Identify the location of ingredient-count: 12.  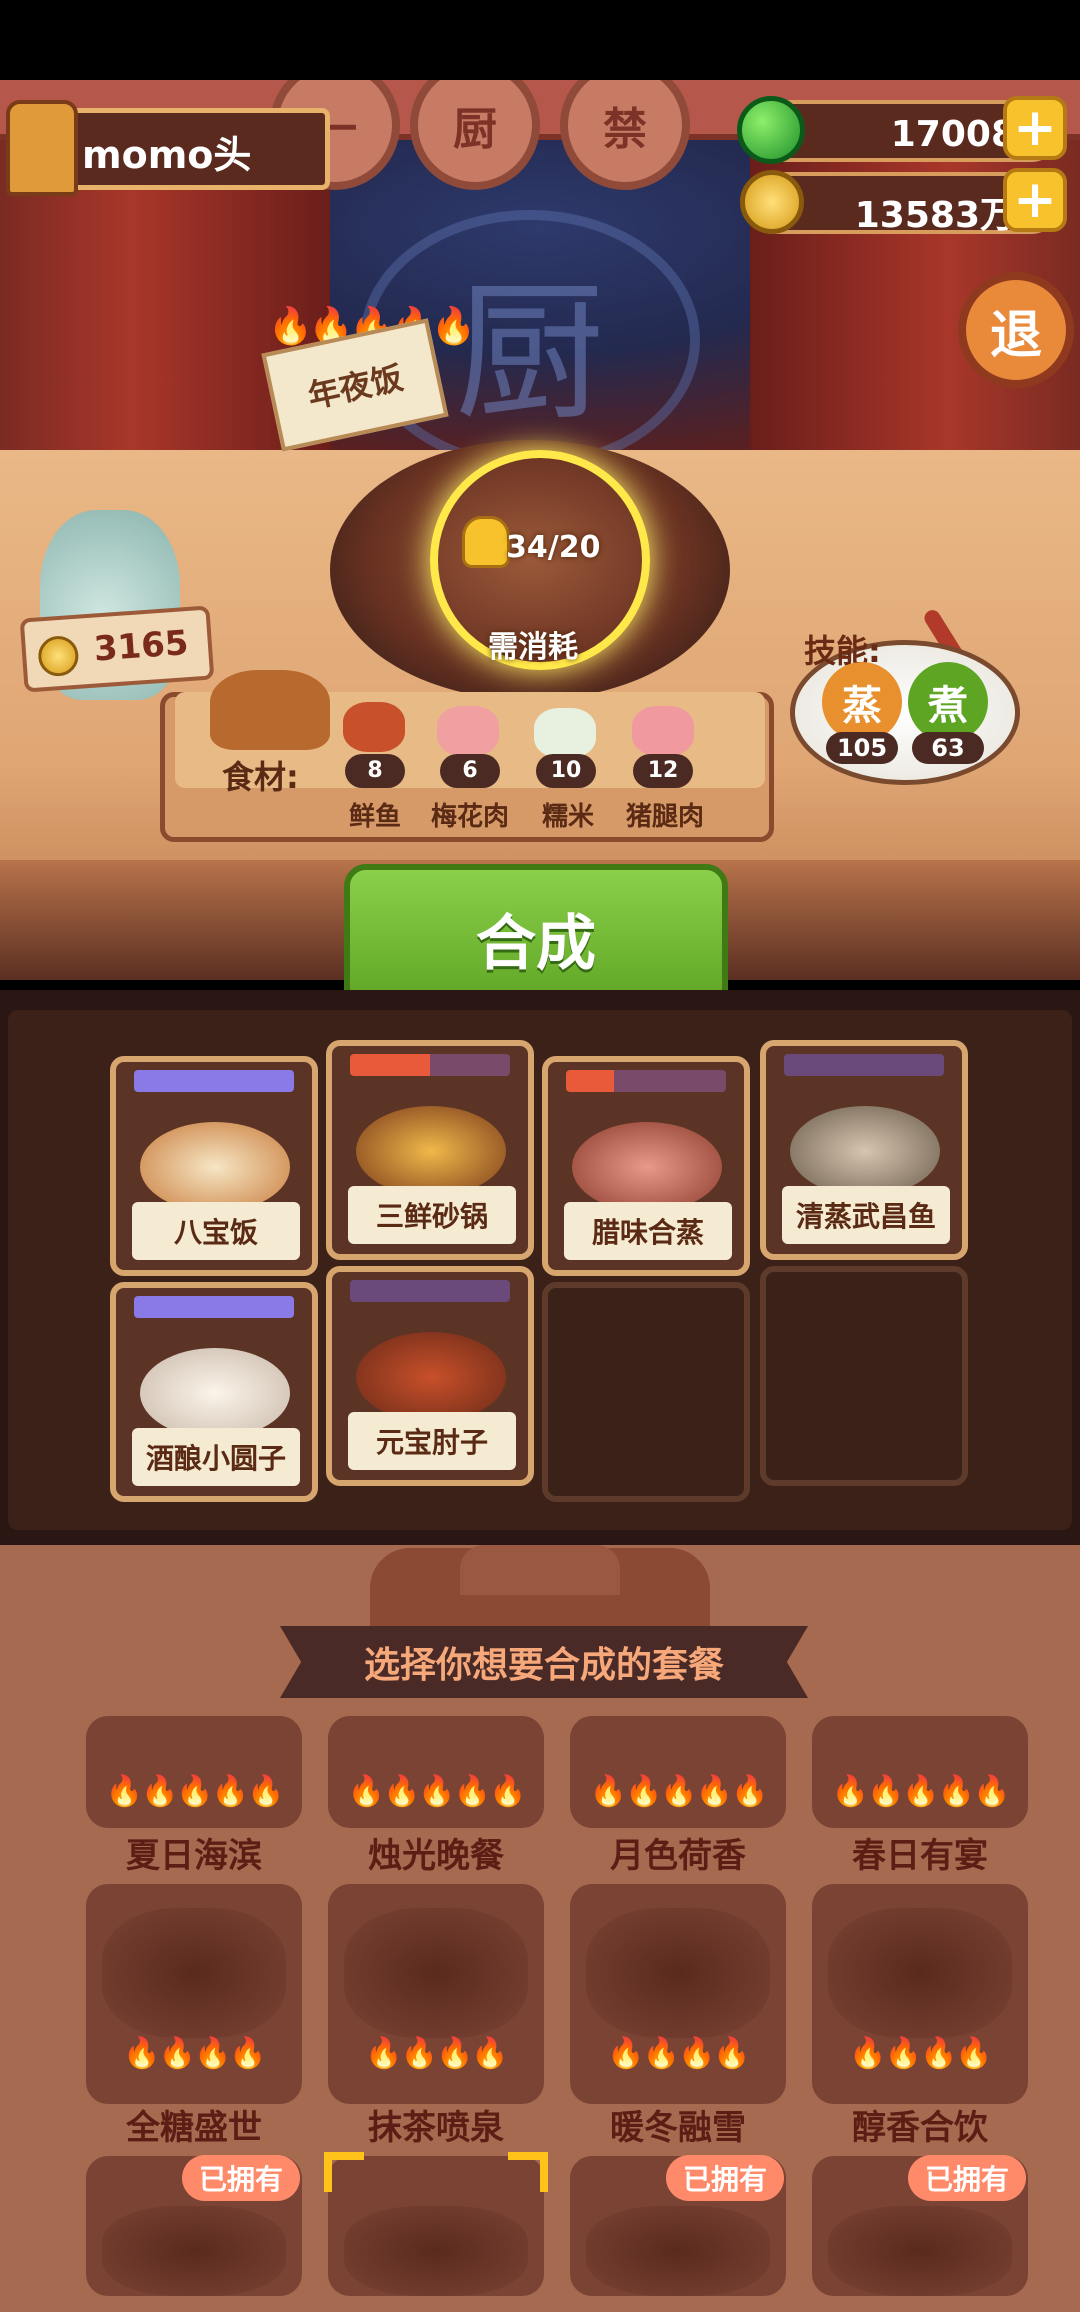
(663, 771).